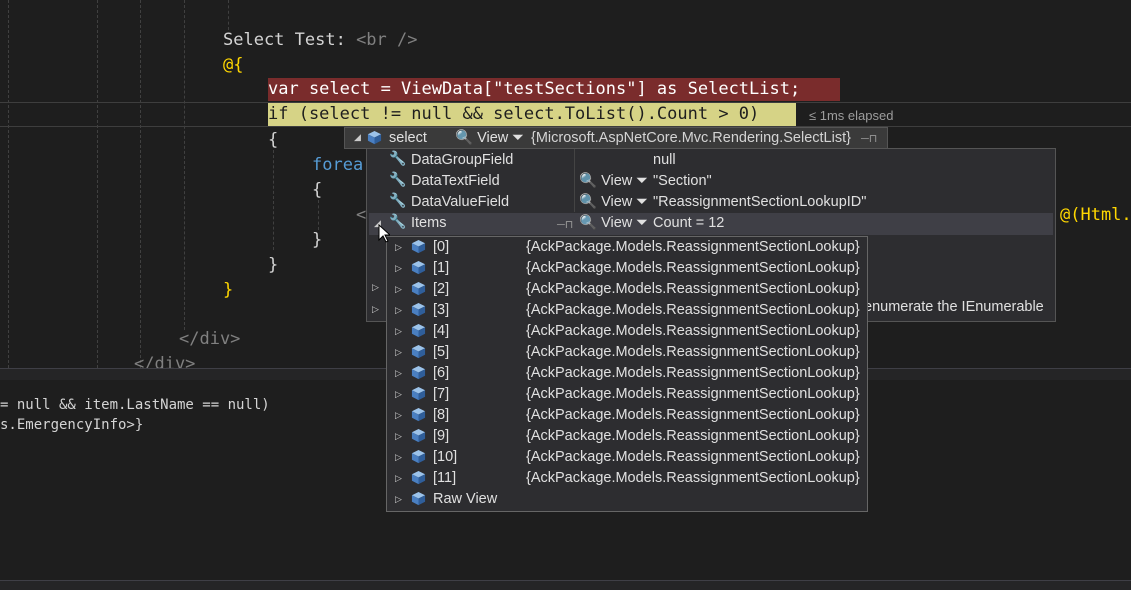 This screenshot has width=1131, height=590. What do you see at coordinates (228, 290) in the screenshot?
I see `code-line-razor-close: }` at bounding box center [228, 290].